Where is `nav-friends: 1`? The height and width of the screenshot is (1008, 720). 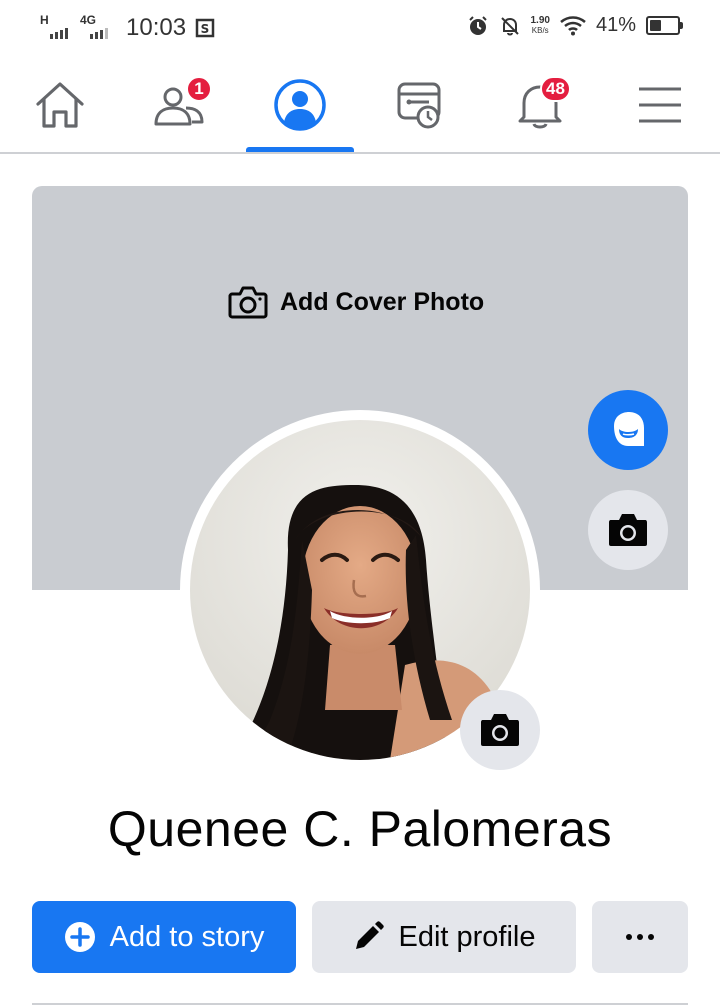 nav-friends: 1 is located at coordinates (180, 105).